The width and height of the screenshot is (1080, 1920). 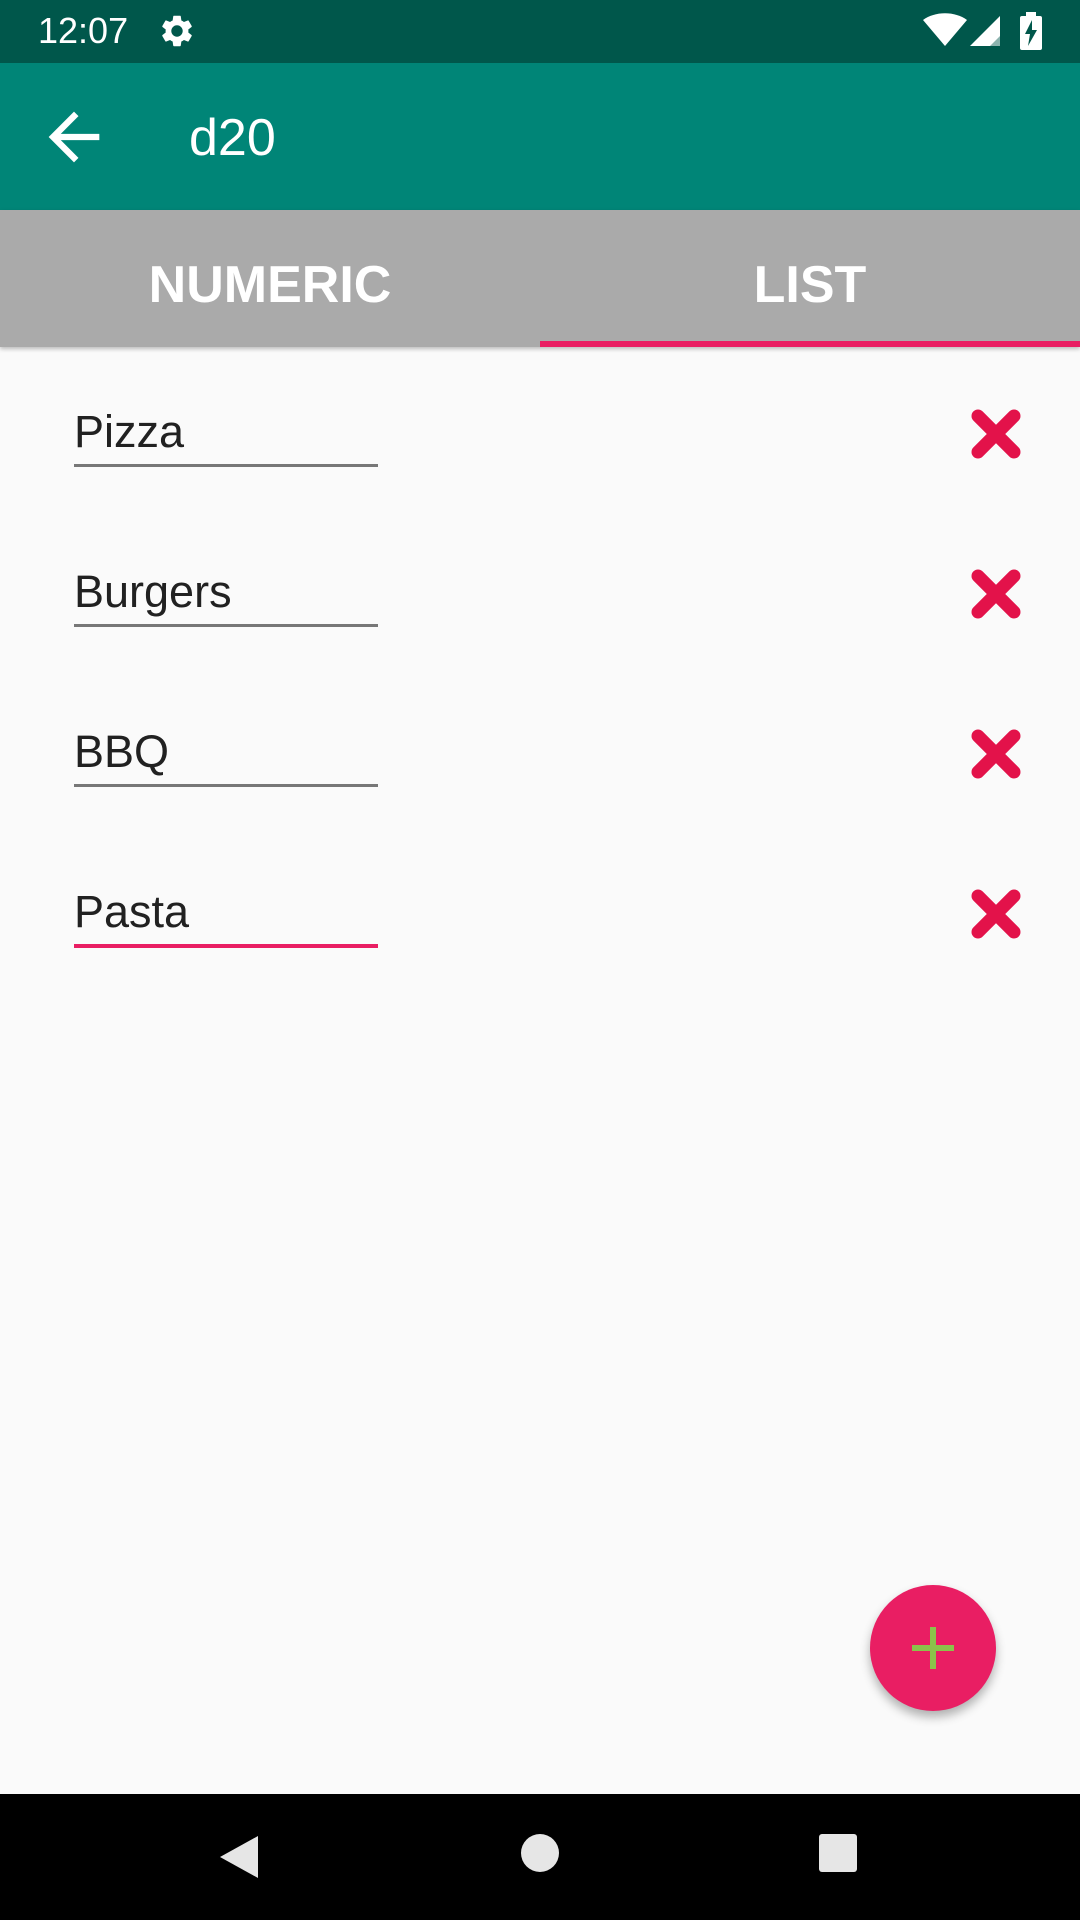 What do you see at coordinates (226, 593) in the screenshot?
I see `list-item-input: Burgers` at bounding box center [226, 593].